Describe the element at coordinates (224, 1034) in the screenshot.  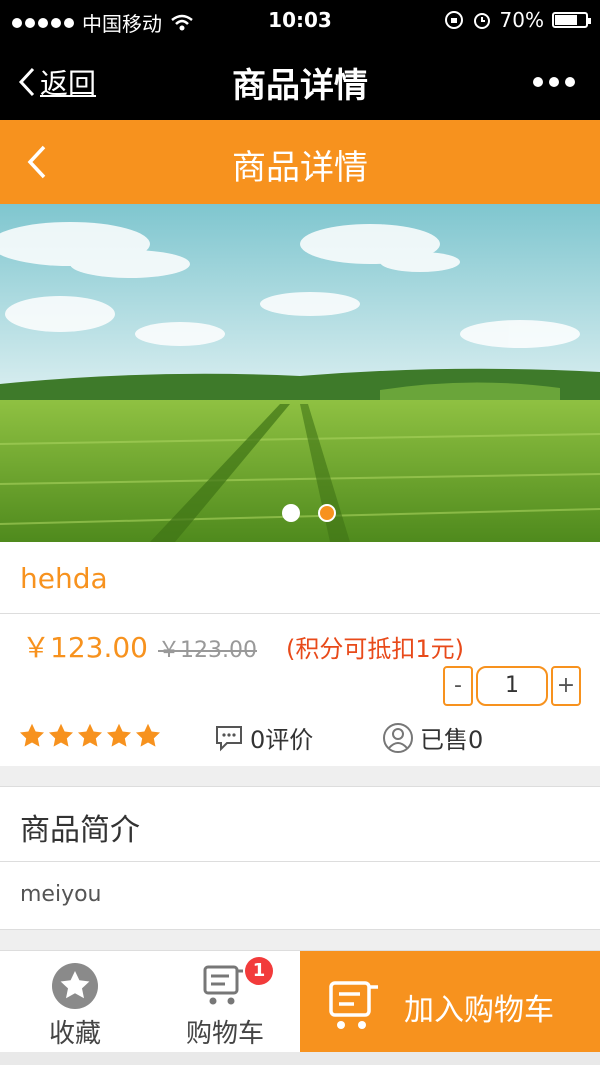
I see `cart-label: 购物车` at that location.